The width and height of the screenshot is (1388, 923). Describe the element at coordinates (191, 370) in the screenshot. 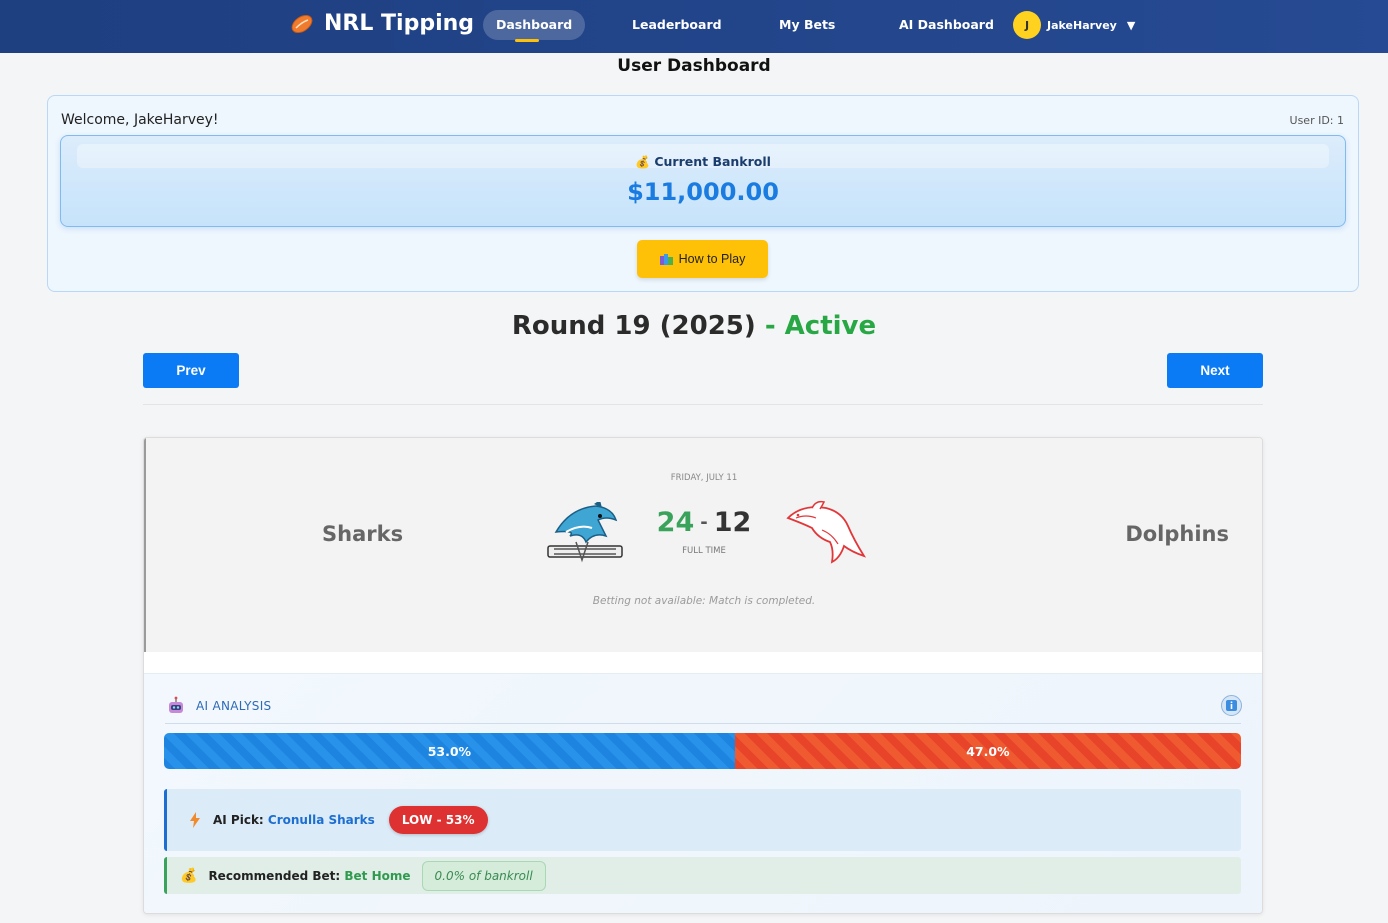

I see `prev-round-button: Prev` at that location.